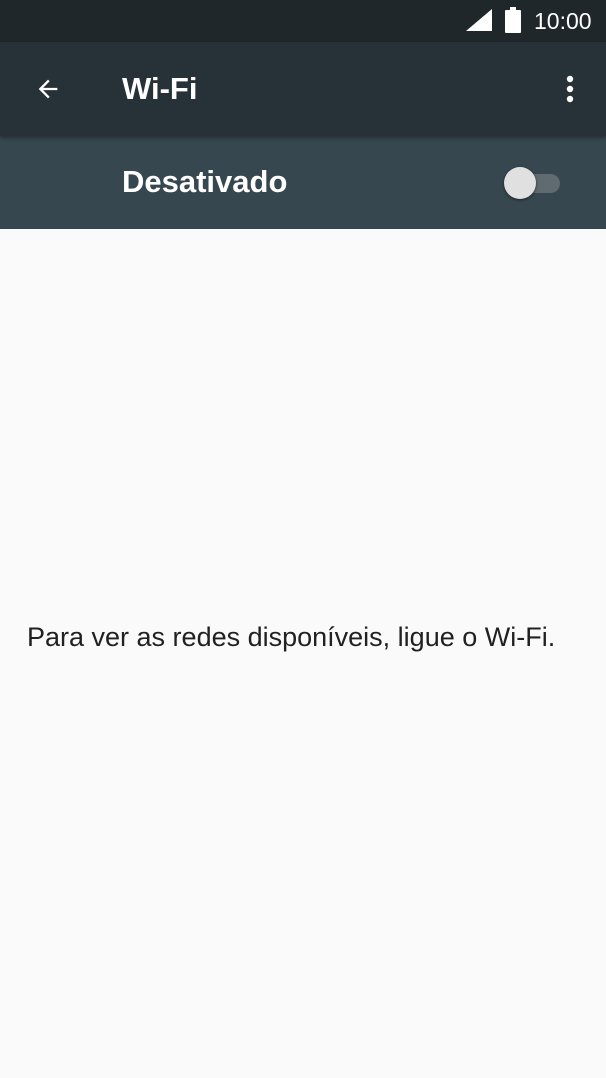  I want to click on back-arrow-icon, so click(48, 89).